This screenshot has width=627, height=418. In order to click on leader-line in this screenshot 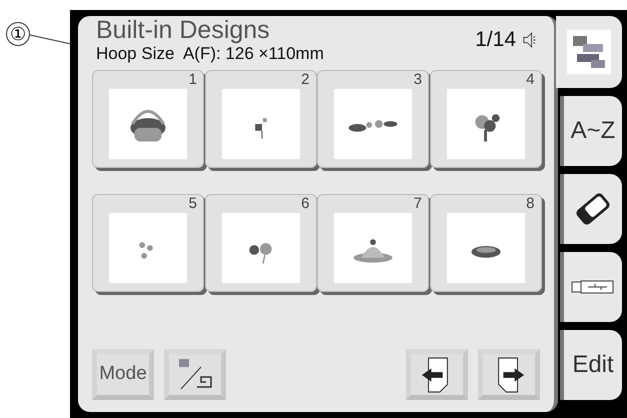, I will do `click(50, 40)`.